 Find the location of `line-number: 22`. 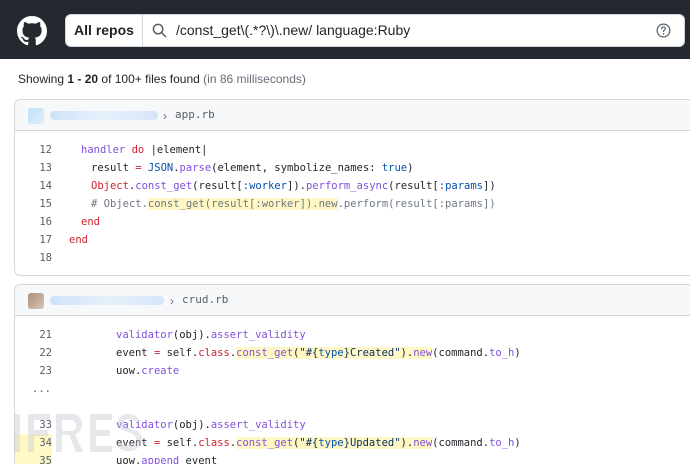

line-number: 22 is located at coordinates (33, 353).